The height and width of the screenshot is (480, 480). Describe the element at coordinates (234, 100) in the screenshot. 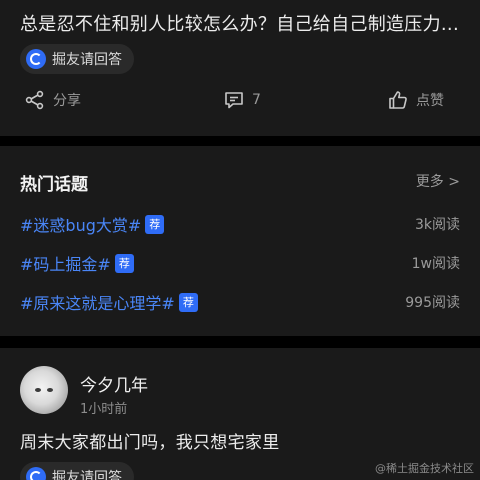

I see `comment-icon` at that location.